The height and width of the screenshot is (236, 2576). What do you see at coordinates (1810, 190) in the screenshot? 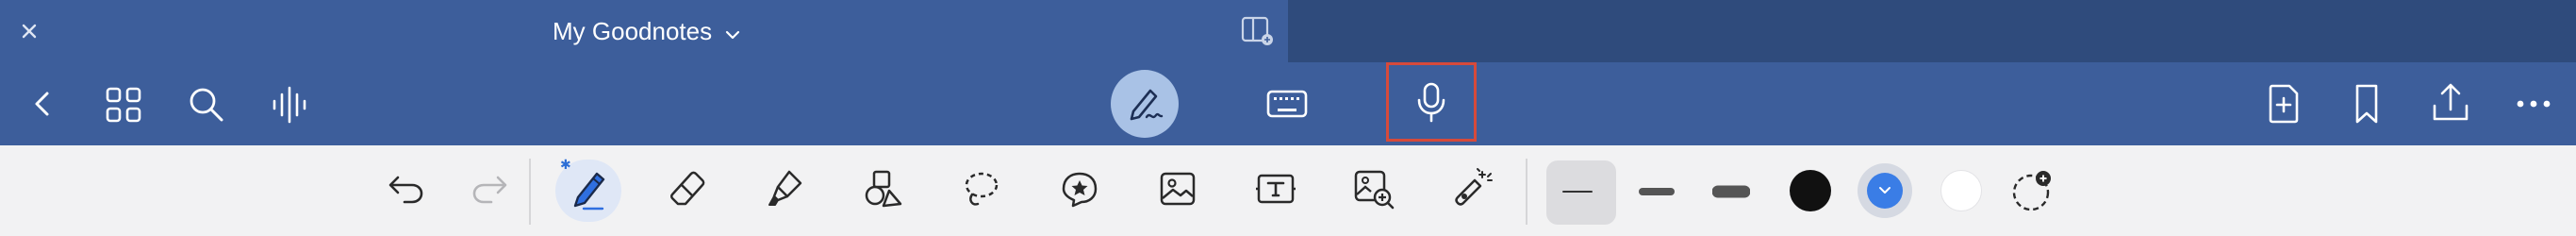
I see `color-swatch-black` at bounding box center [1810, 190].